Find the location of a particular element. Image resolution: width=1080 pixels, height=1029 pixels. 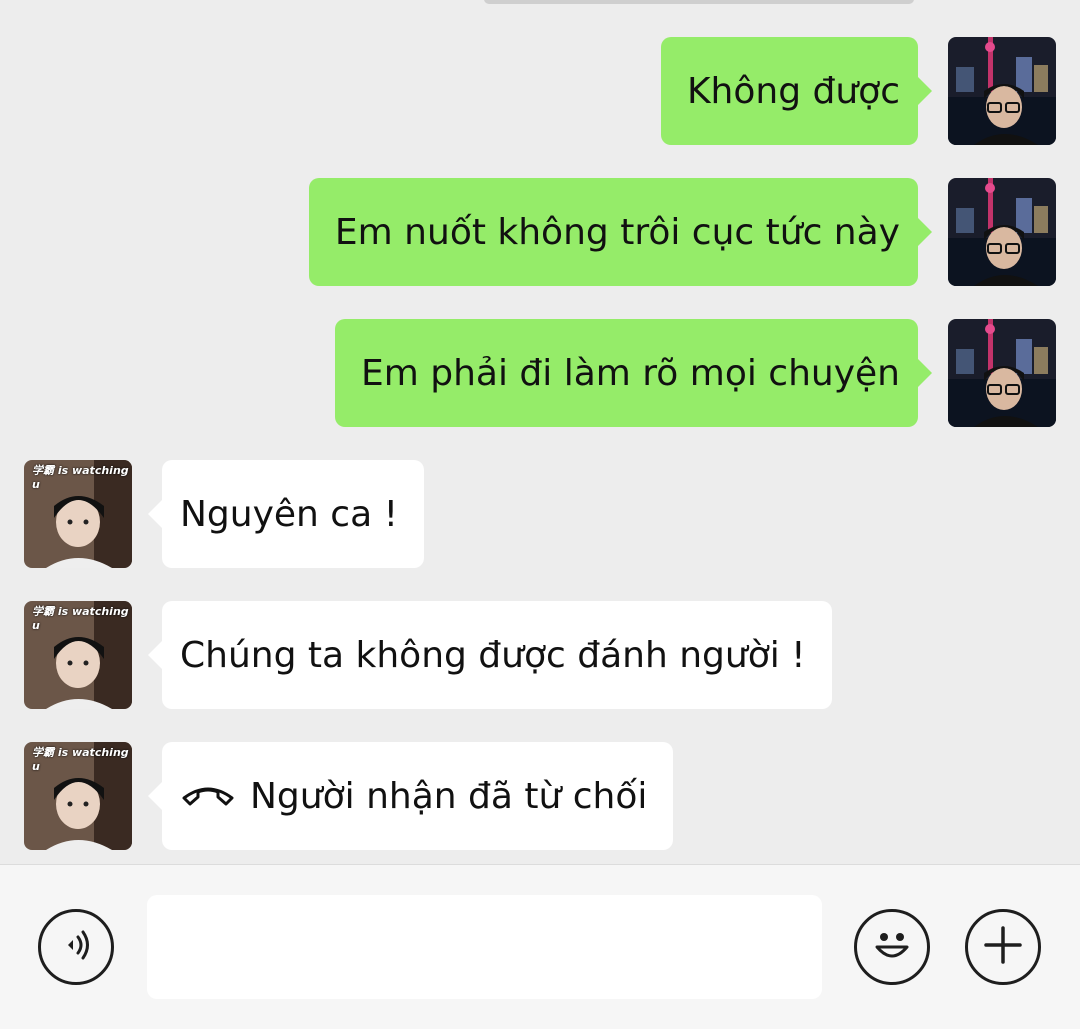

message-bubble-sent: Em nuốt không trôi cục tức này is located at coordinates (620, 232).